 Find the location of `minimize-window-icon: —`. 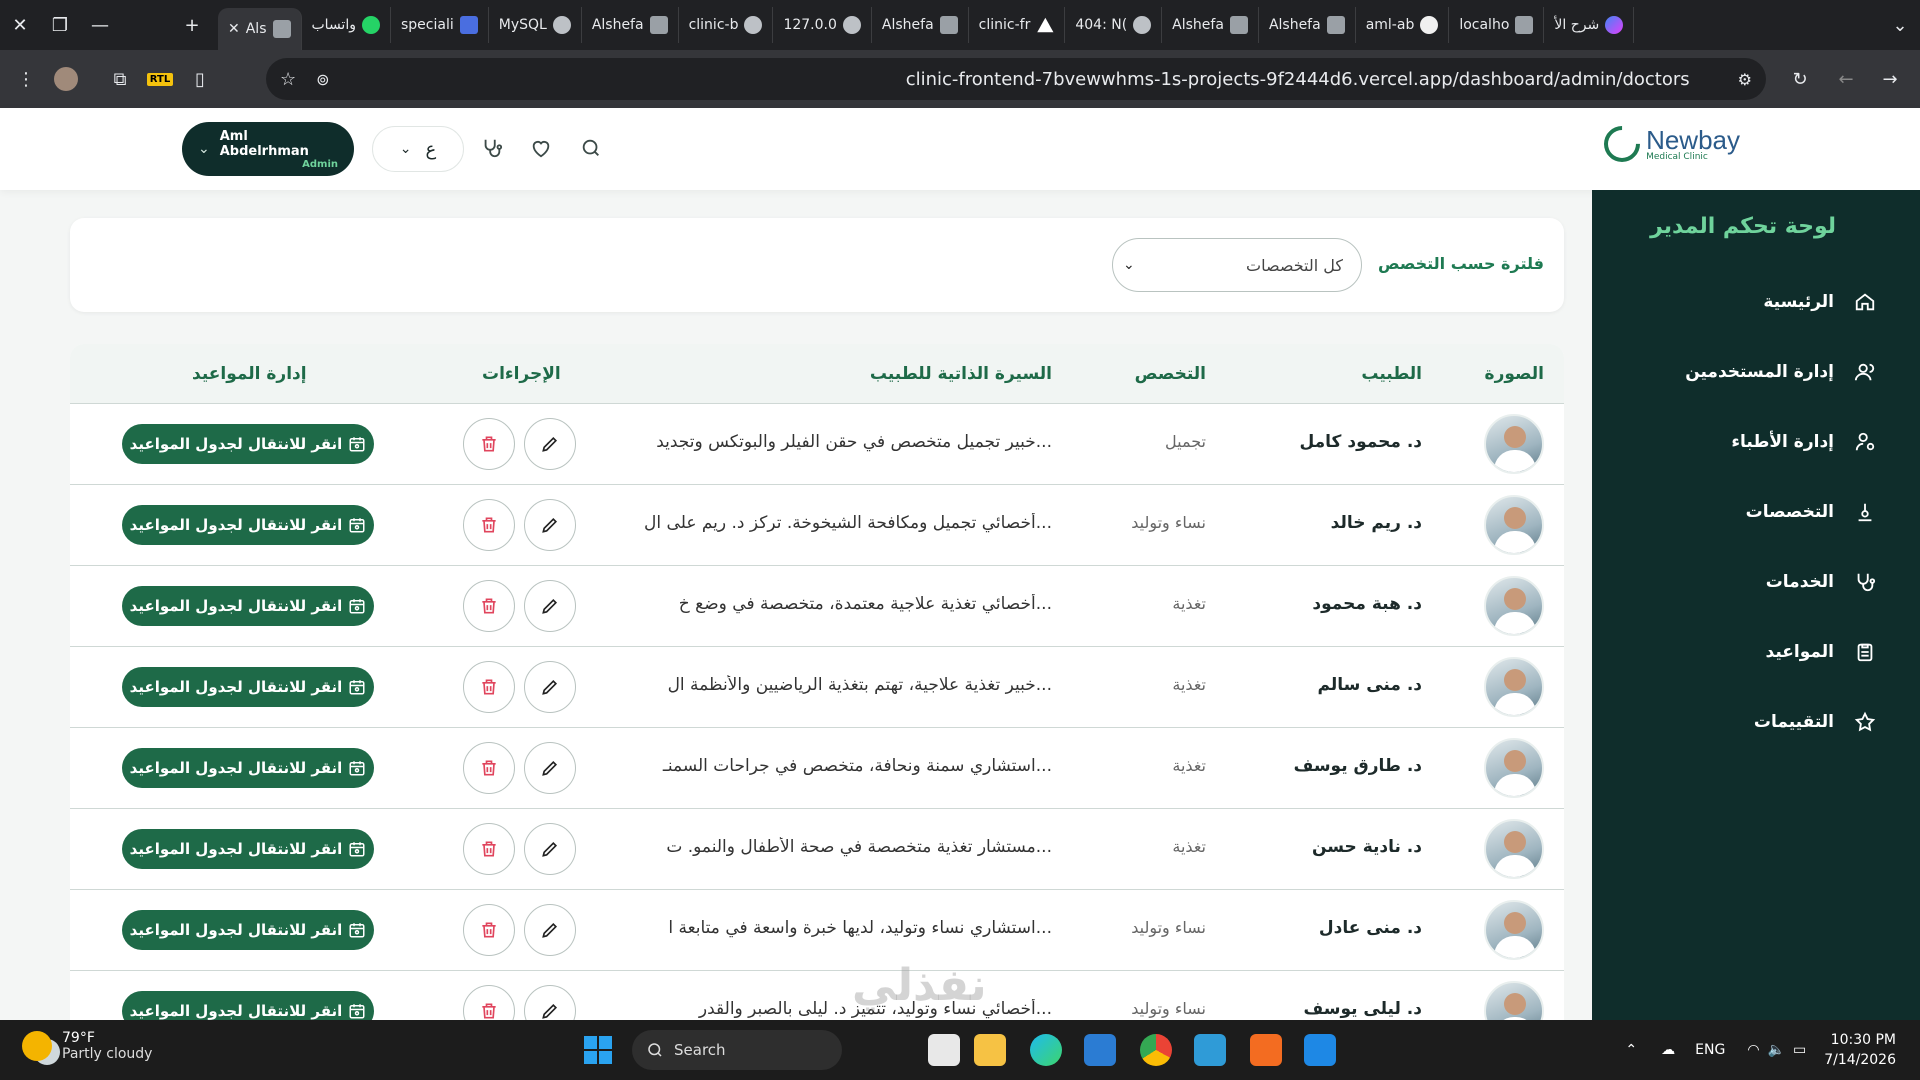

minimize-window-icon: — is located at coordinates (100, 25).